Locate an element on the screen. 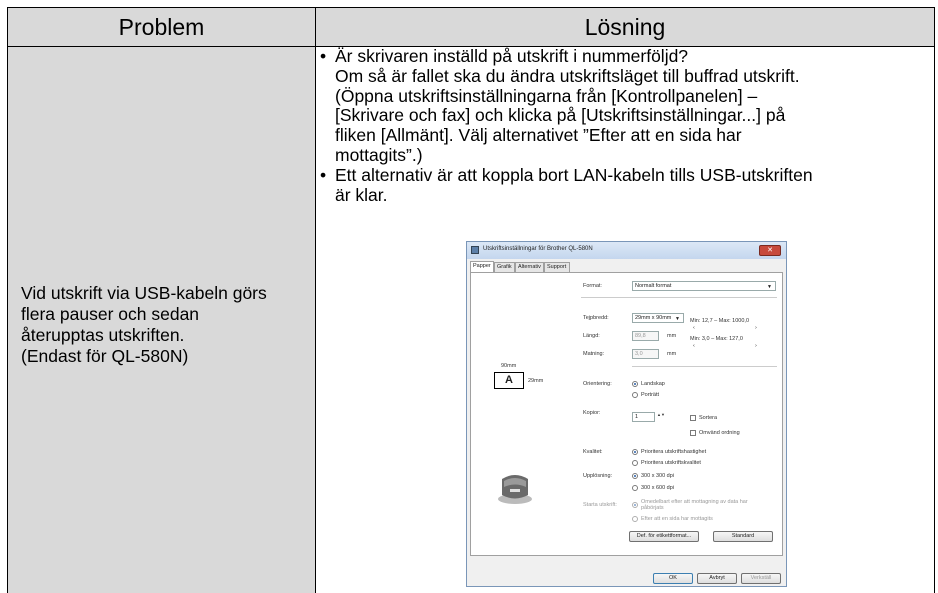  label-preview: A is located at coordinates (509, 380).